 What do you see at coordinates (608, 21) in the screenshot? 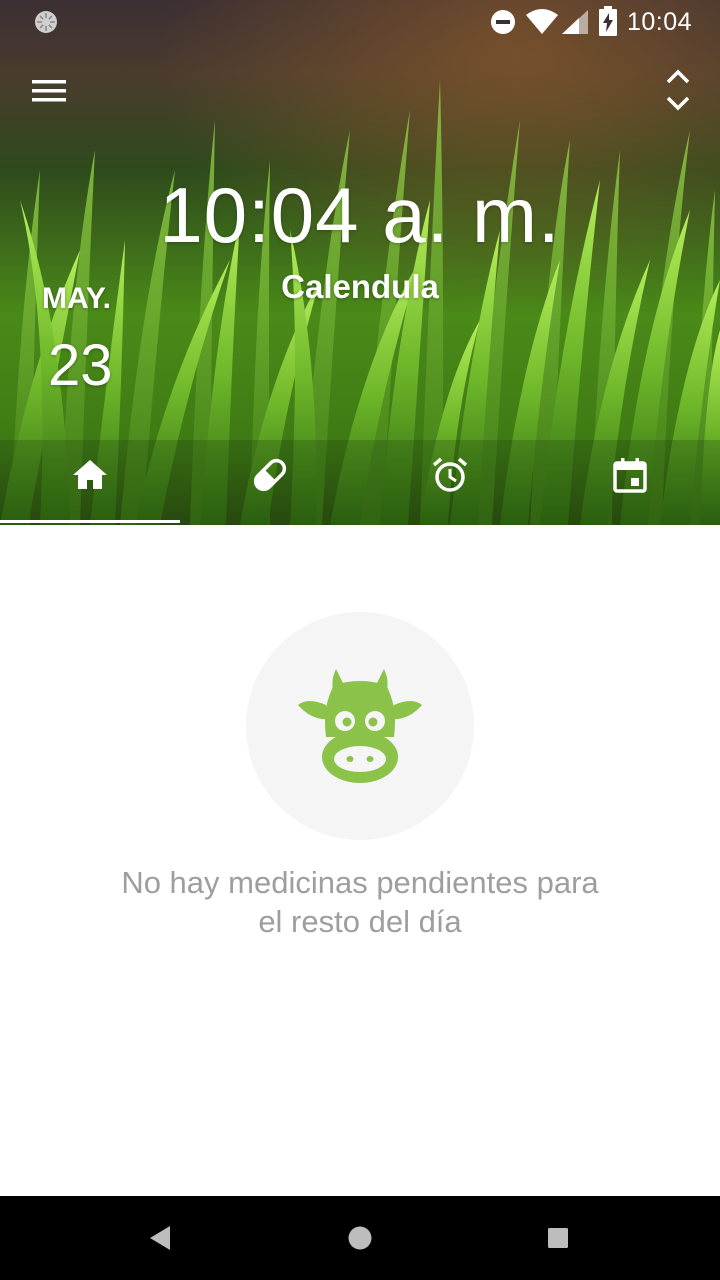
I see `battery-charging-icon` at bounding box center [608, 21].